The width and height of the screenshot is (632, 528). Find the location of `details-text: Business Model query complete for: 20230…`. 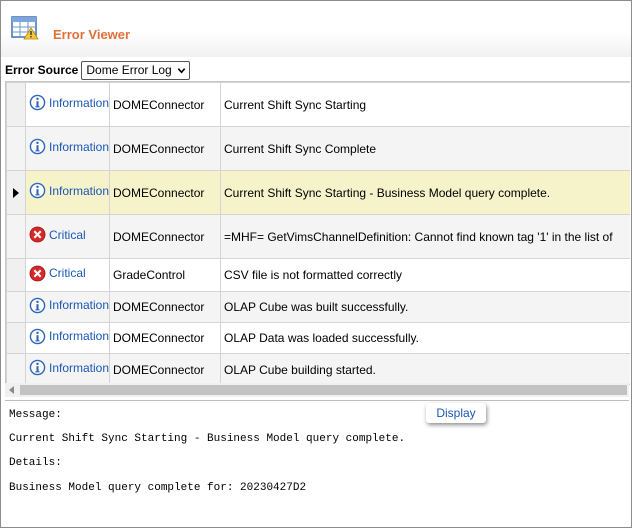

details-text: Business Model query complete for: 20230… is located at coordinates (158, 488).